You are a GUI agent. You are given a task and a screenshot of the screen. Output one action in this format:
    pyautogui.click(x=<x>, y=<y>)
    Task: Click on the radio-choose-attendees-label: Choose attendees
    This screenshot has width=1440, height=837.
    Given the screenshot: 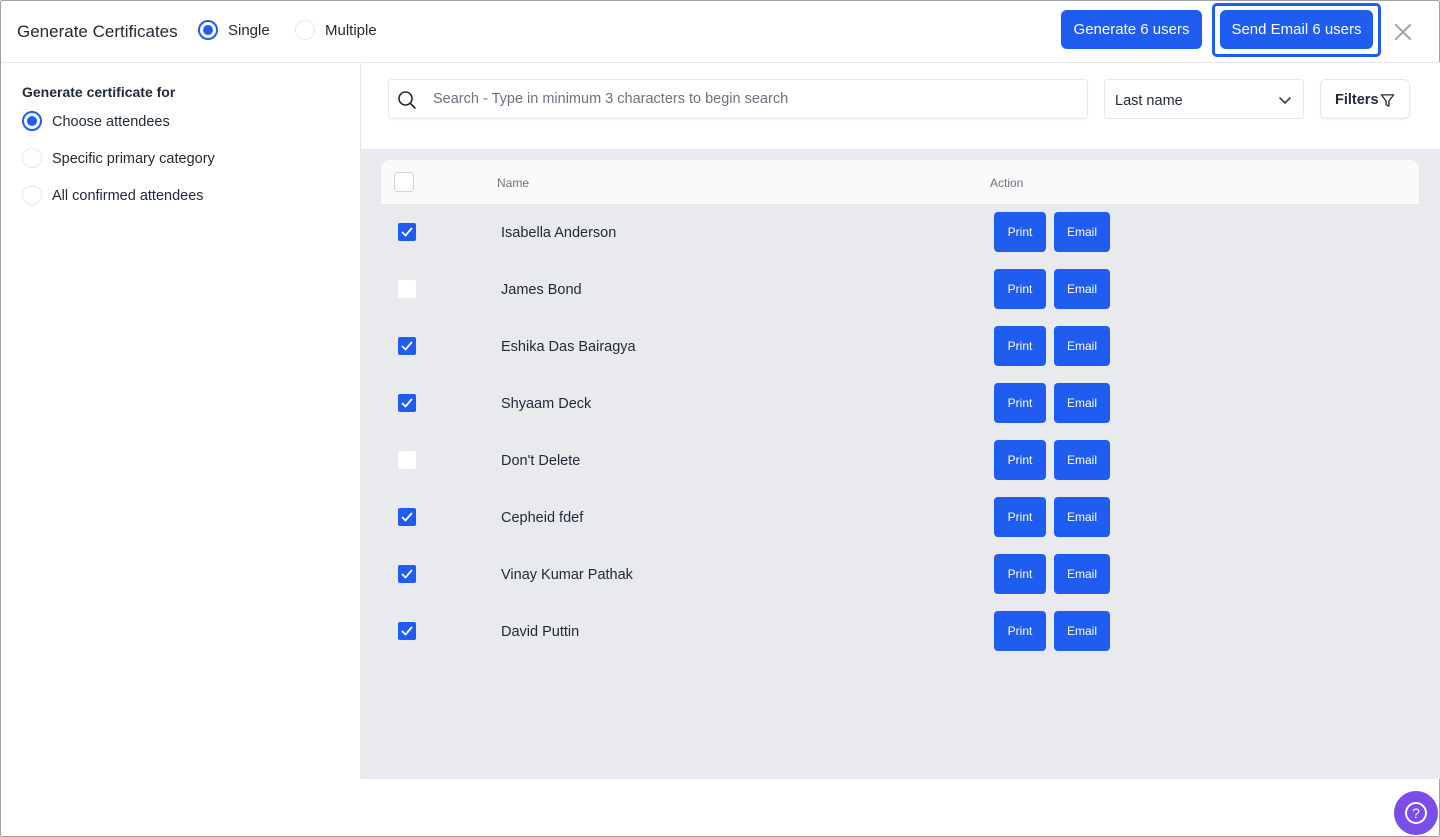 What is the action you would take?
    pyautogui.click(x=111, y=122)
    